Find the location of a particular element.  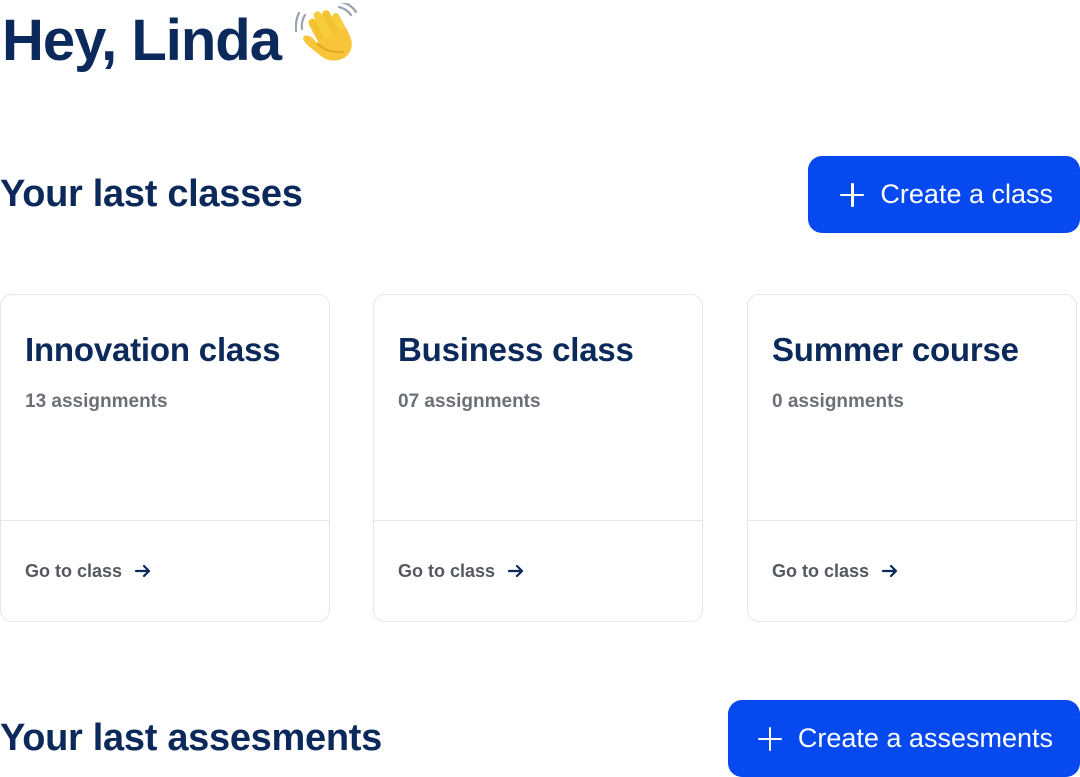

class-card-body: Innovation class 13 assignments is located at coordinates (165, 408).